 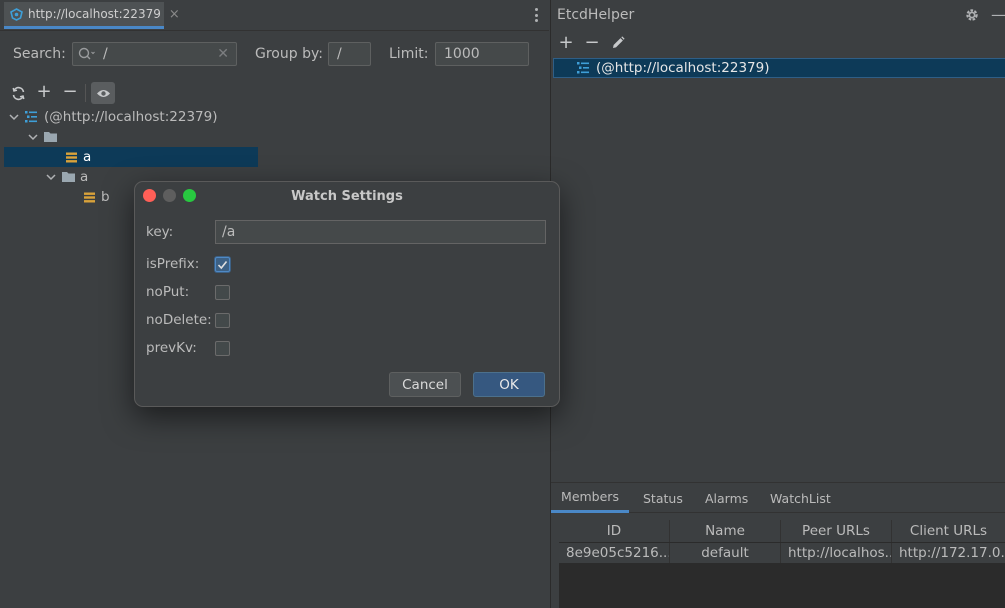 I want to click on edit-connection-icon, so click(x=618, y=43).